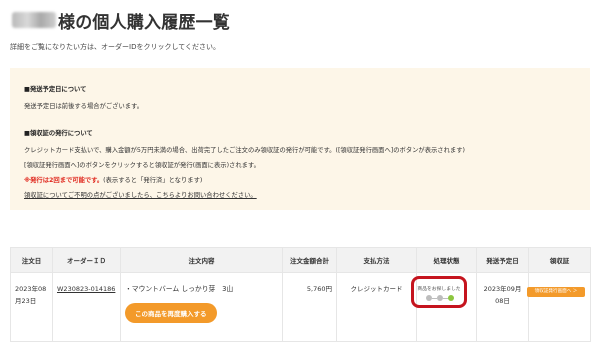  Describe the element at coordinates (446, 260) in the screenshot. I see `col-header-status: 処理状態` at that location.